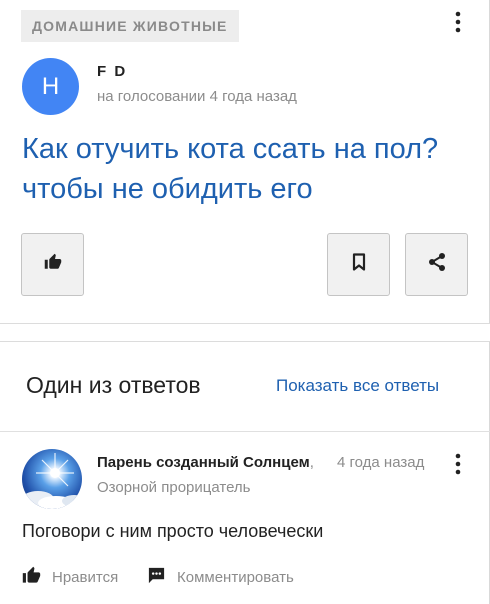 The height and width of the screenshot is (604, 490). Describe the element at coordinates (458, 464) in the screenshot. I see `answer-menu-icon` at that location.